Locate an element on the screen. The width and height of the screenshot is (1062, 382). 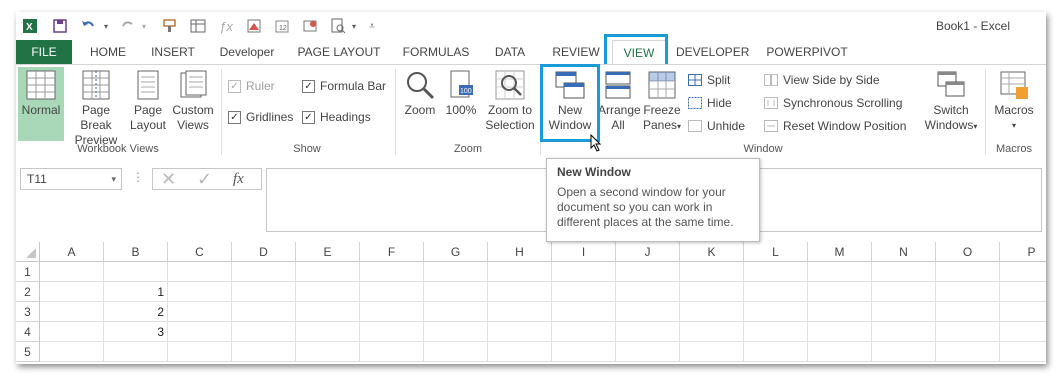
grid-cell: 2 is located at coordinates (136, 312).